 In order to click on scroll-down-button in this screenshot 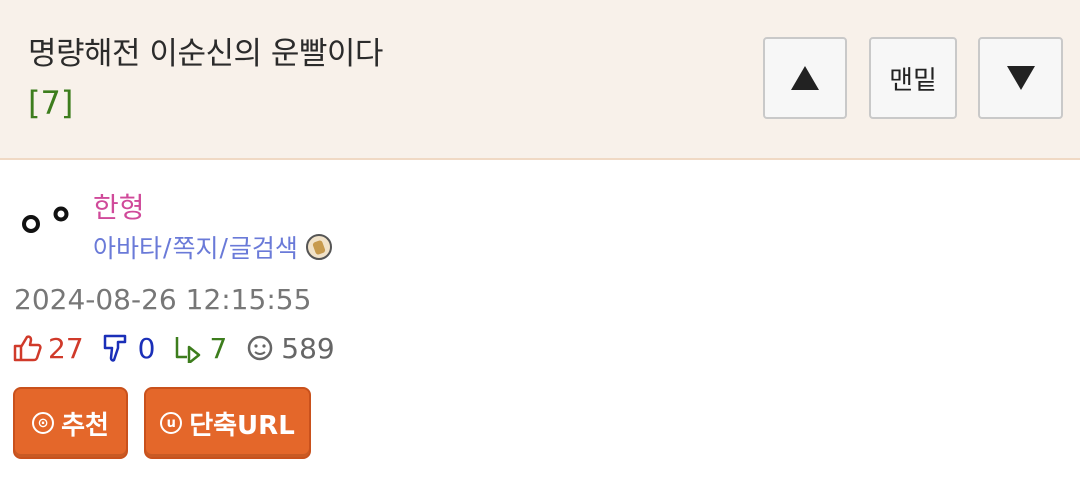, I will do `click(1020, 78)`.